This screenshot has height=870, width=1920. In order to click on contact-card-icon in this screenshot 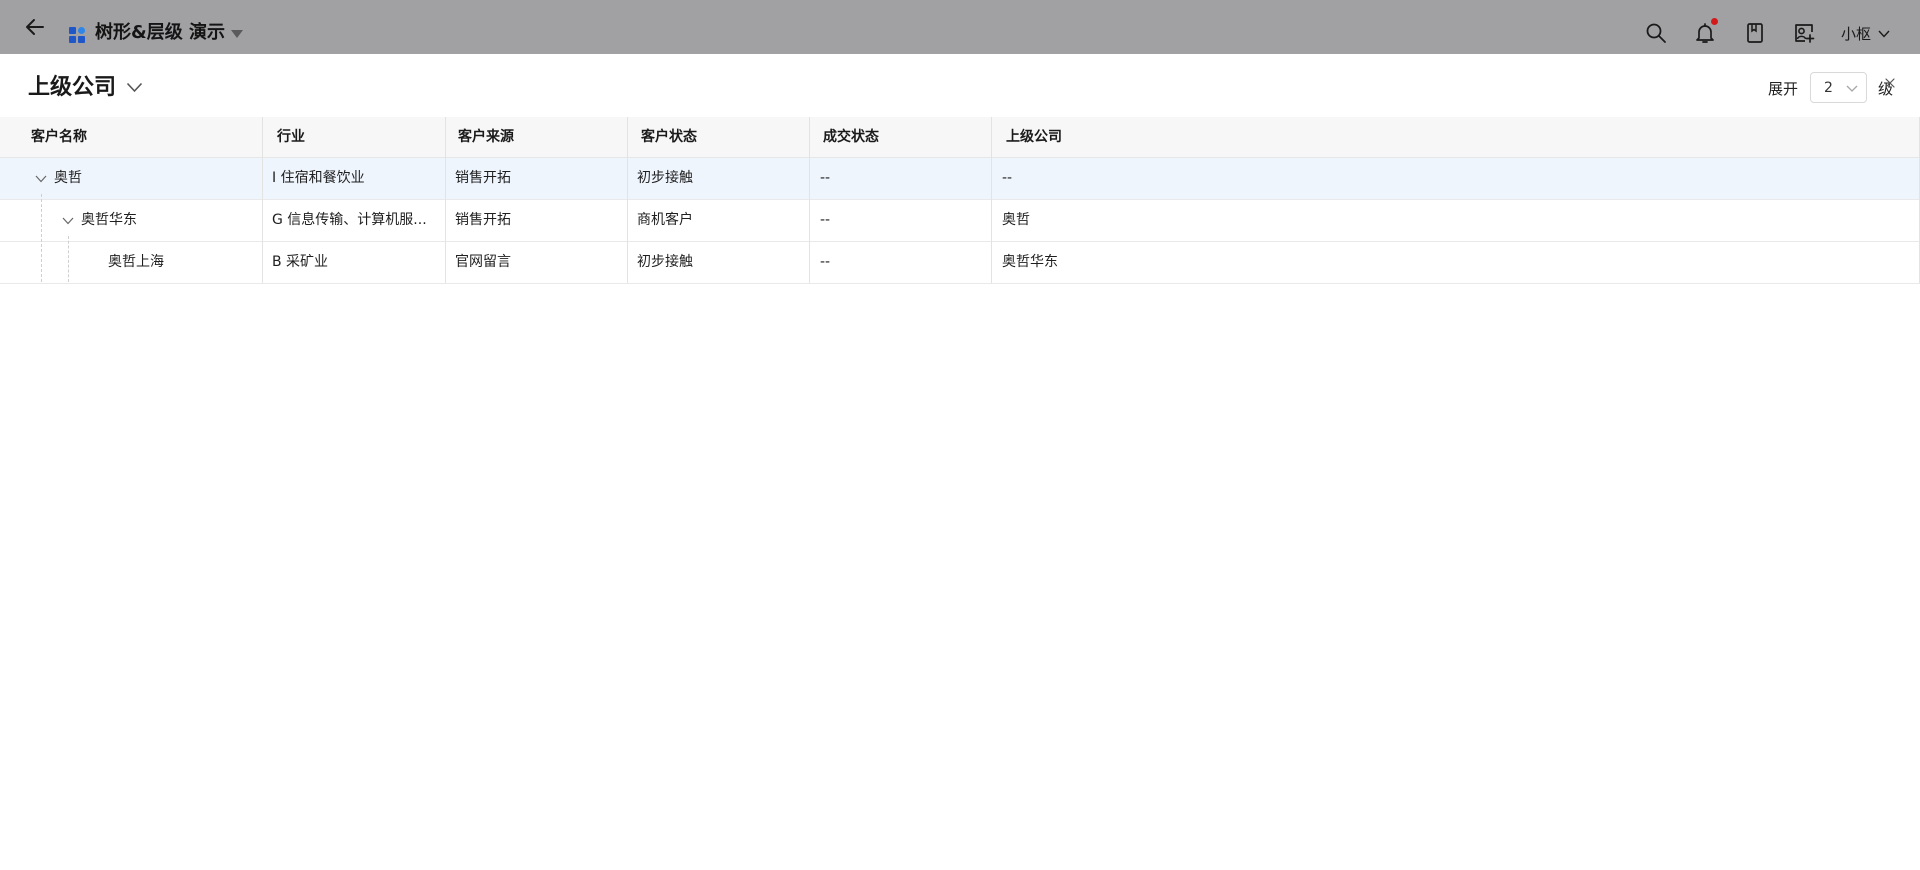, I will do `click(1804, 33)`.